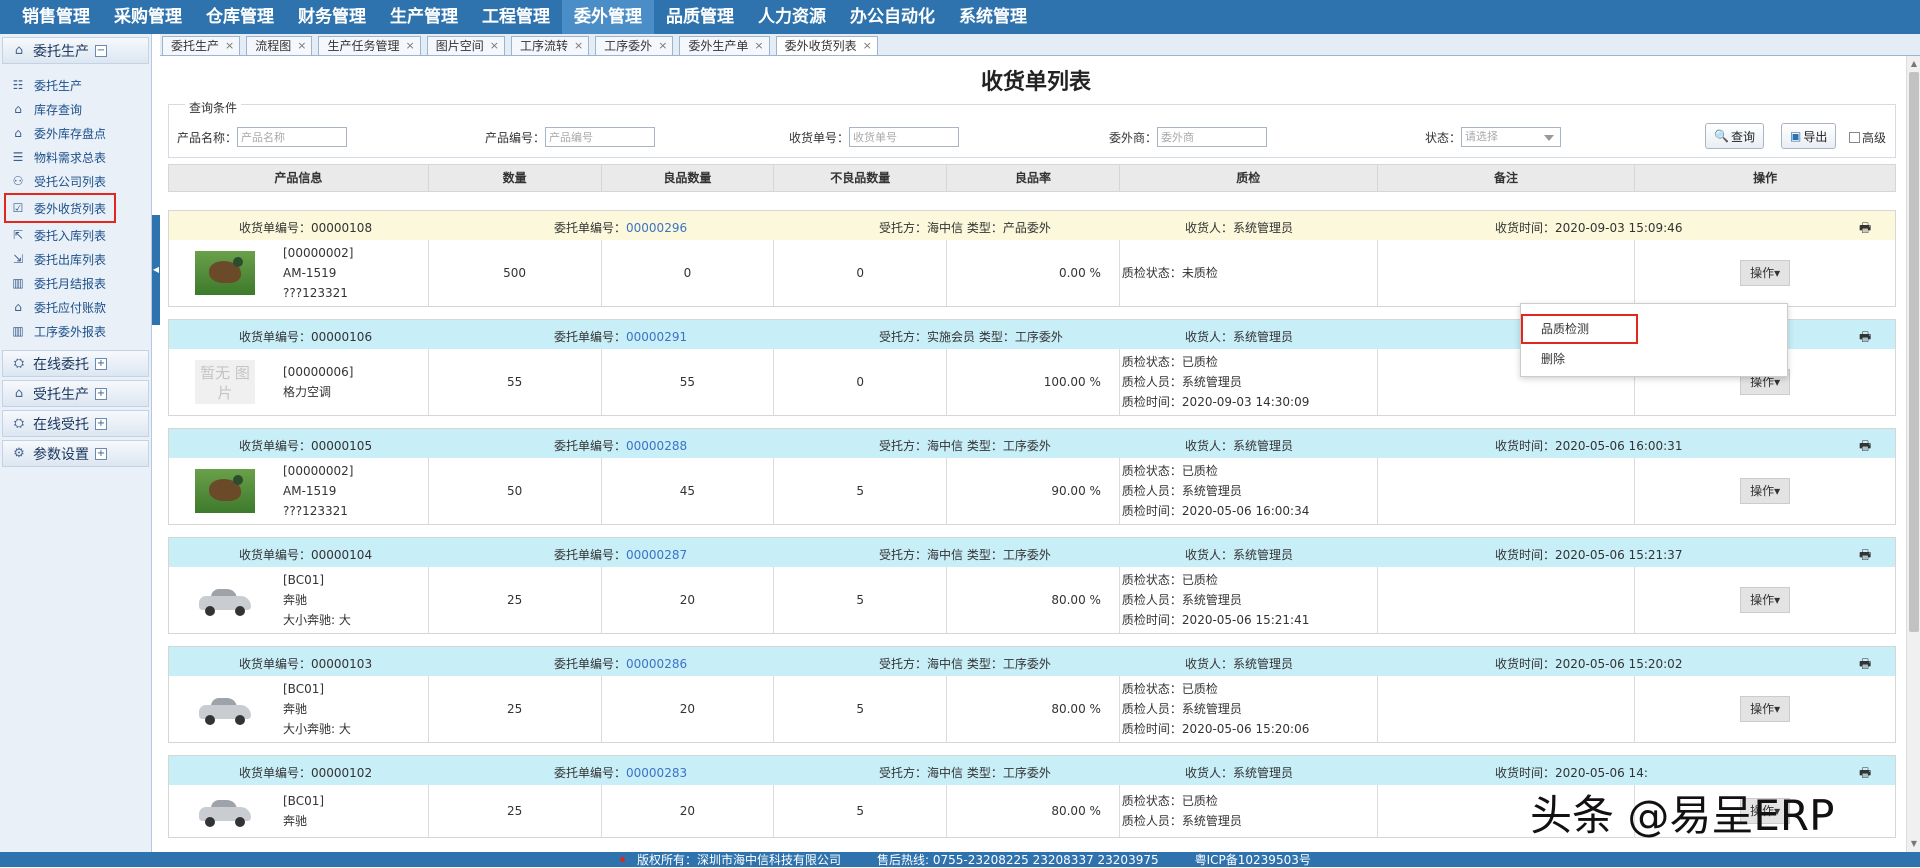 This screenshot has height=868, width=1920. Describe the element at coordinates (656, 446) in the screenshot. I see `order-number-link: 00000288` at that location.